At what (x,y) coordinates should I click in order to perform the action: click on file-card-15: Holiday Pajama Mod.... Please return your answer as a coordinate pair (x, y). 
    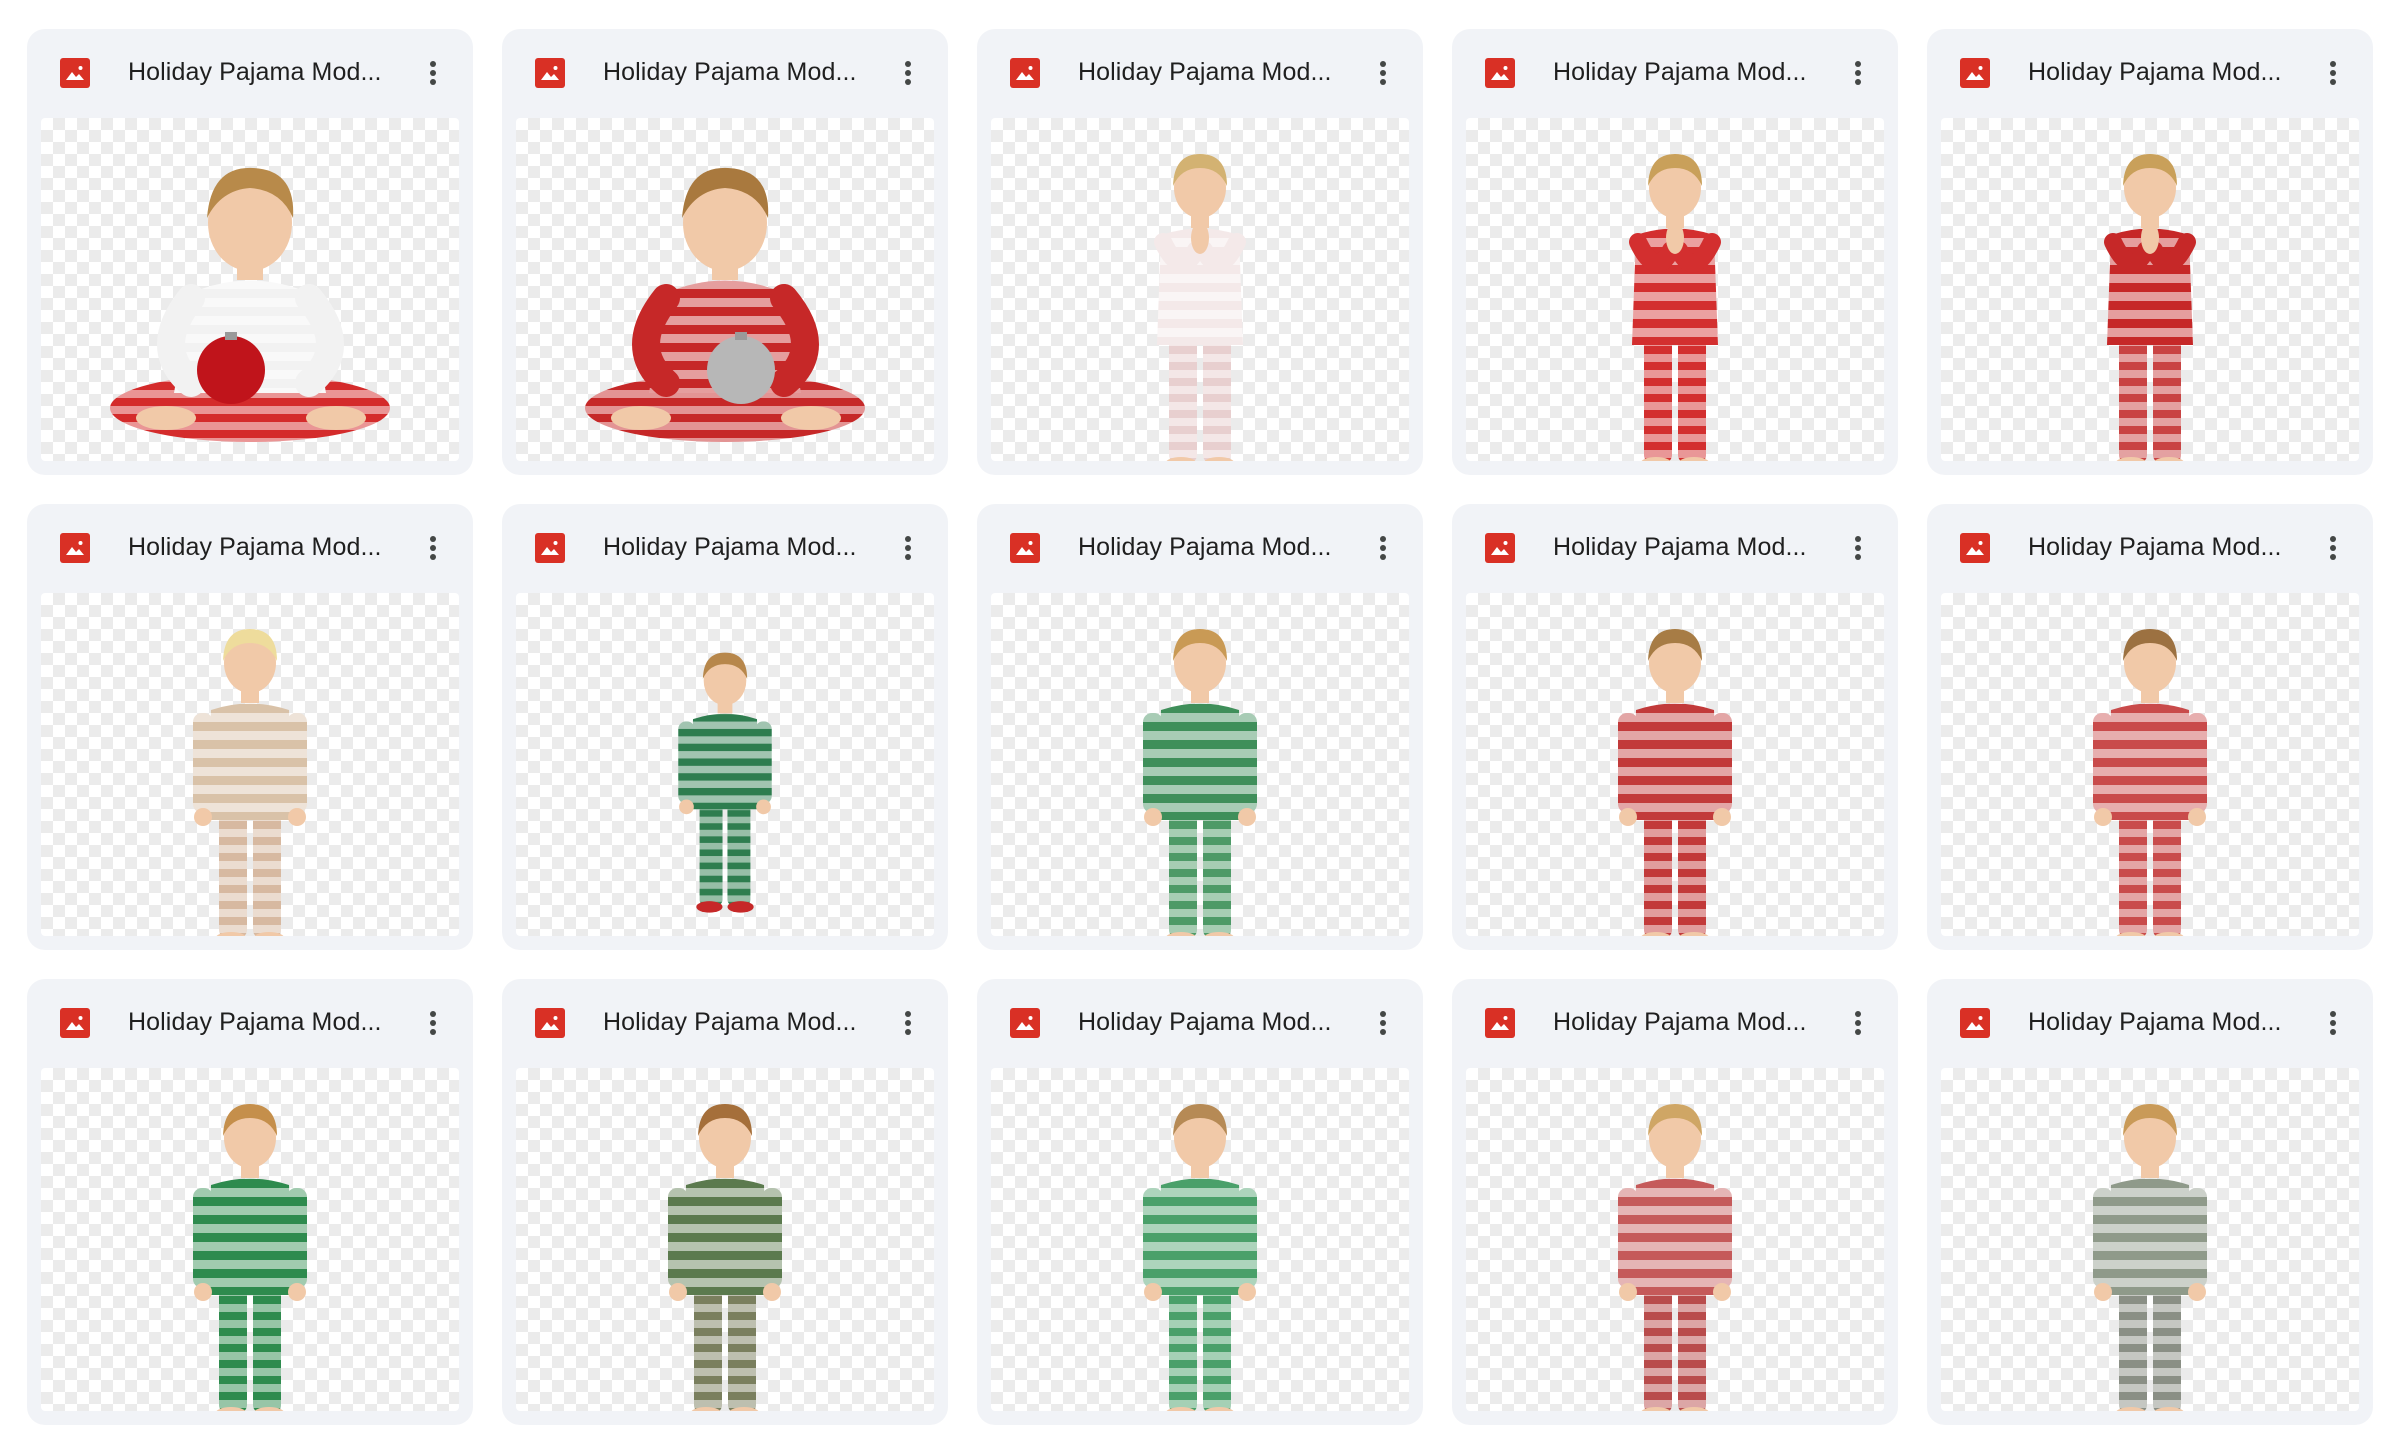
    Looking at the image, I should click on (2150, 1202).